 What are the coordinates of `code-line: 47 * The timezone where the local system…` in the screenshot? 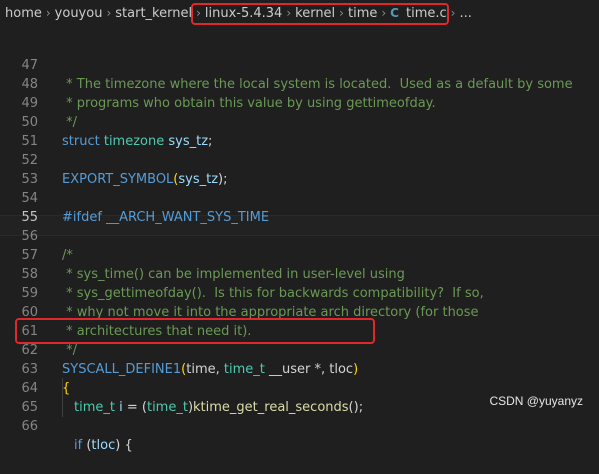 It's located at (299, 64).